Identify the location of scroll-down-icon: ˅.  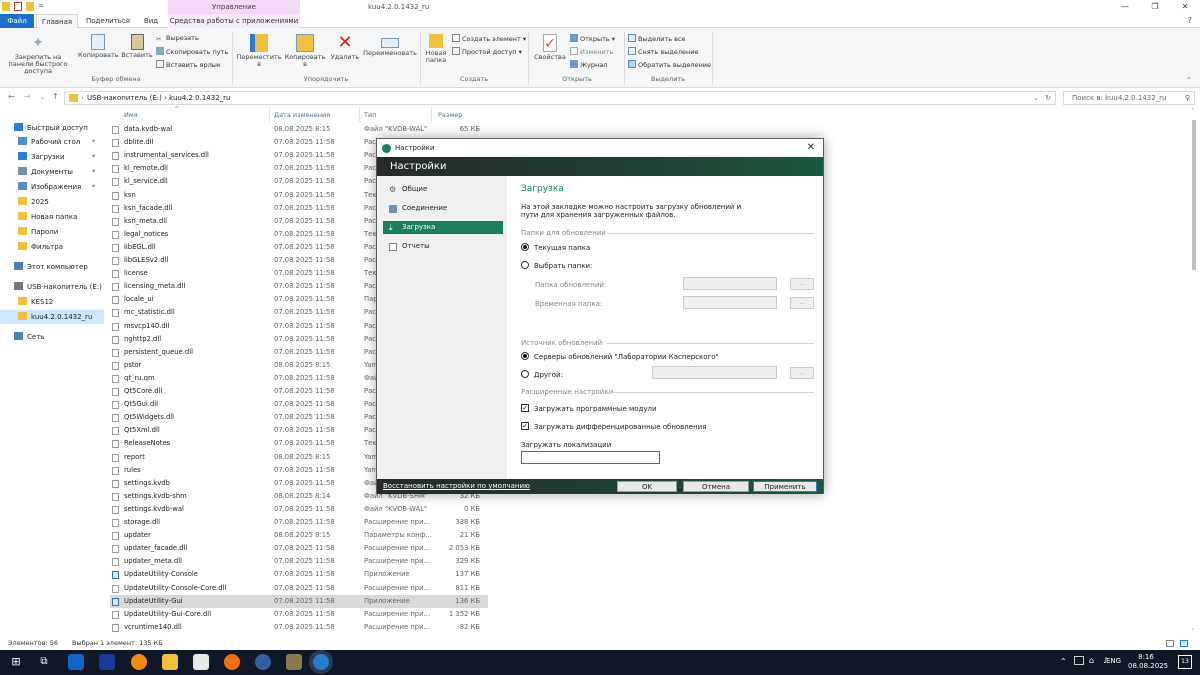
(1192, 631).